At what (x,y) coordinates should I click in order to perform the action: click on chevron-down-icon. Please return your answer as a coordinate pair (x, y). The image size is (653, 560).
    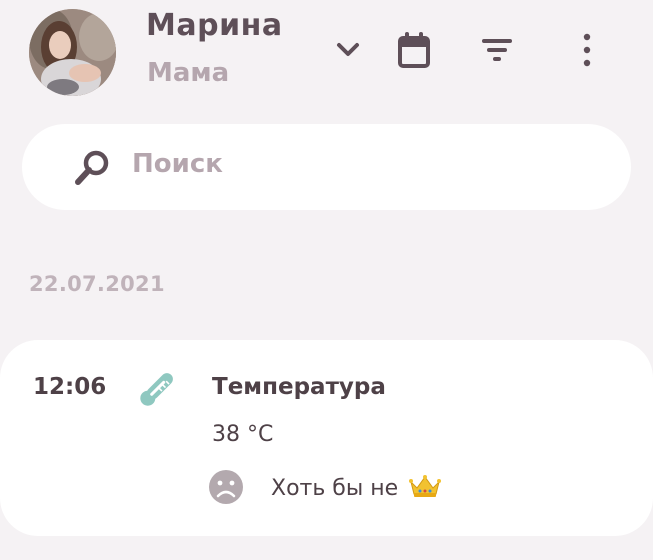
    Looking at the image, I should click on (348, 50).